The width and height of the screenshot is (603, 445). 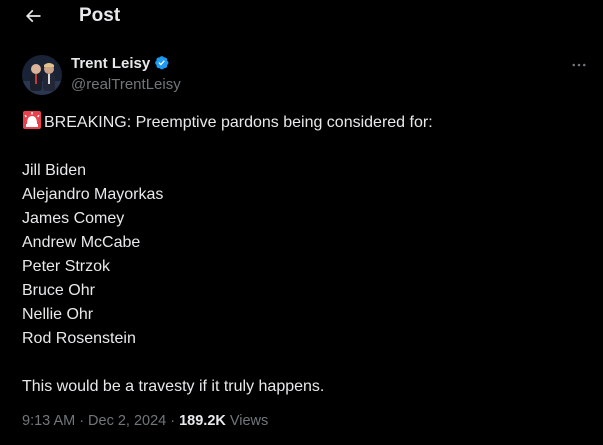 I want to click on post-time: 9:13 AM, so click(x=49, y=421).